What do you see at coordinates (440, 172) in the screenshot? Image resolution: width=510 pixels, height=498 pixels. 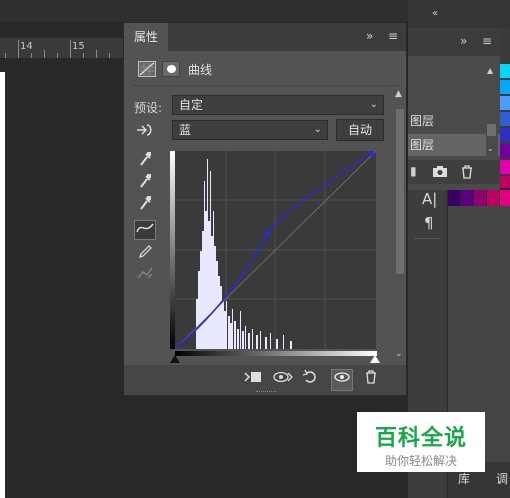 I see `camera-icon` at bounding box center [440, 172].